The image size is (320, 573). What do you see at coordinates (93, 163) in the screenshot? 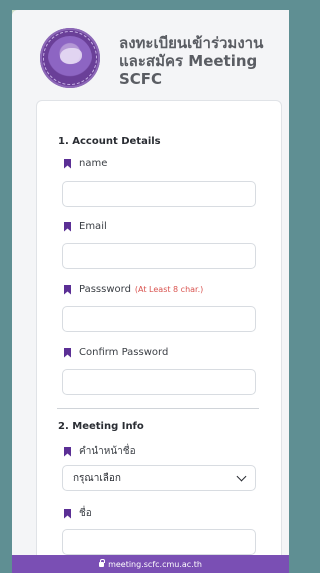
I see `label-text: name` at bounding box center [93, 163].